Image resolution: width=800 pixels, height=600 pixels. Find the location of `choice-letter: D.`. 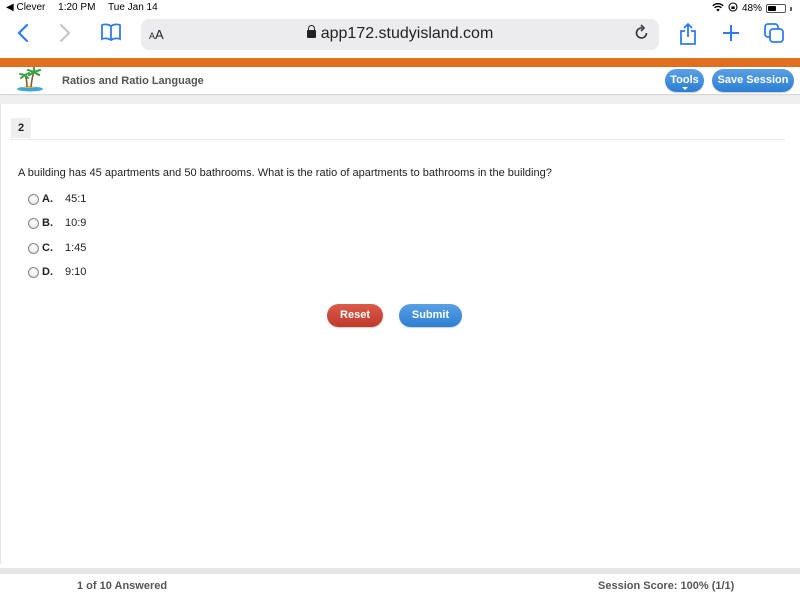

choice-letter: D. is located at coordinates (47, 272).